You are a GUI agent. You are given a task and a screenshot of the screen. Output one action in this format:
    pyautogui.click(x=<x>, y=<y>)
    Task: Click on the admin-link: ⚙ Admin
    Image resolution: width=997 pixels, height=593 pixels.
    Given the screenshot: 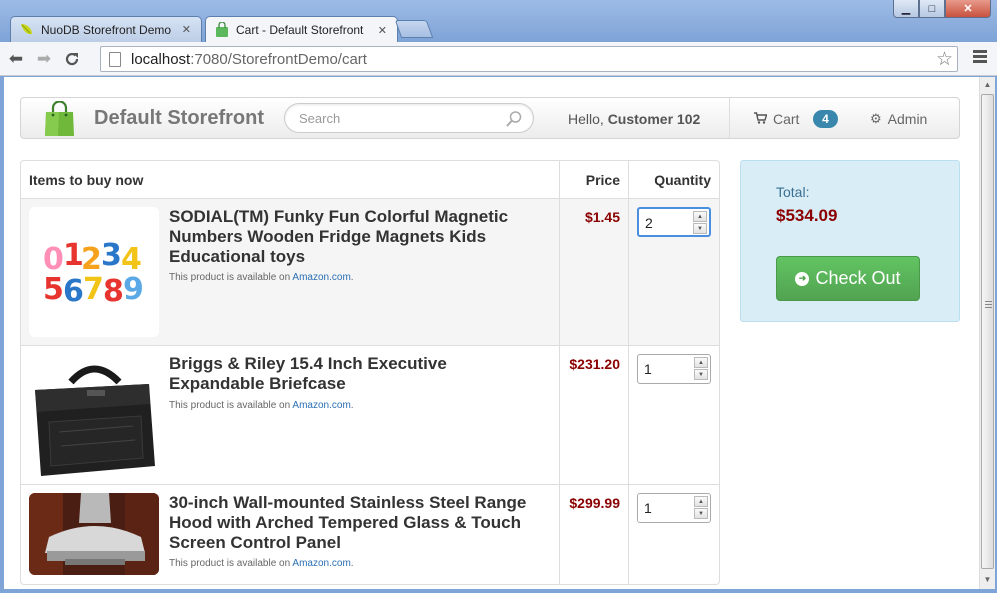 What is the action you would take?
    pyautogui.click(x=898, y=119)
    